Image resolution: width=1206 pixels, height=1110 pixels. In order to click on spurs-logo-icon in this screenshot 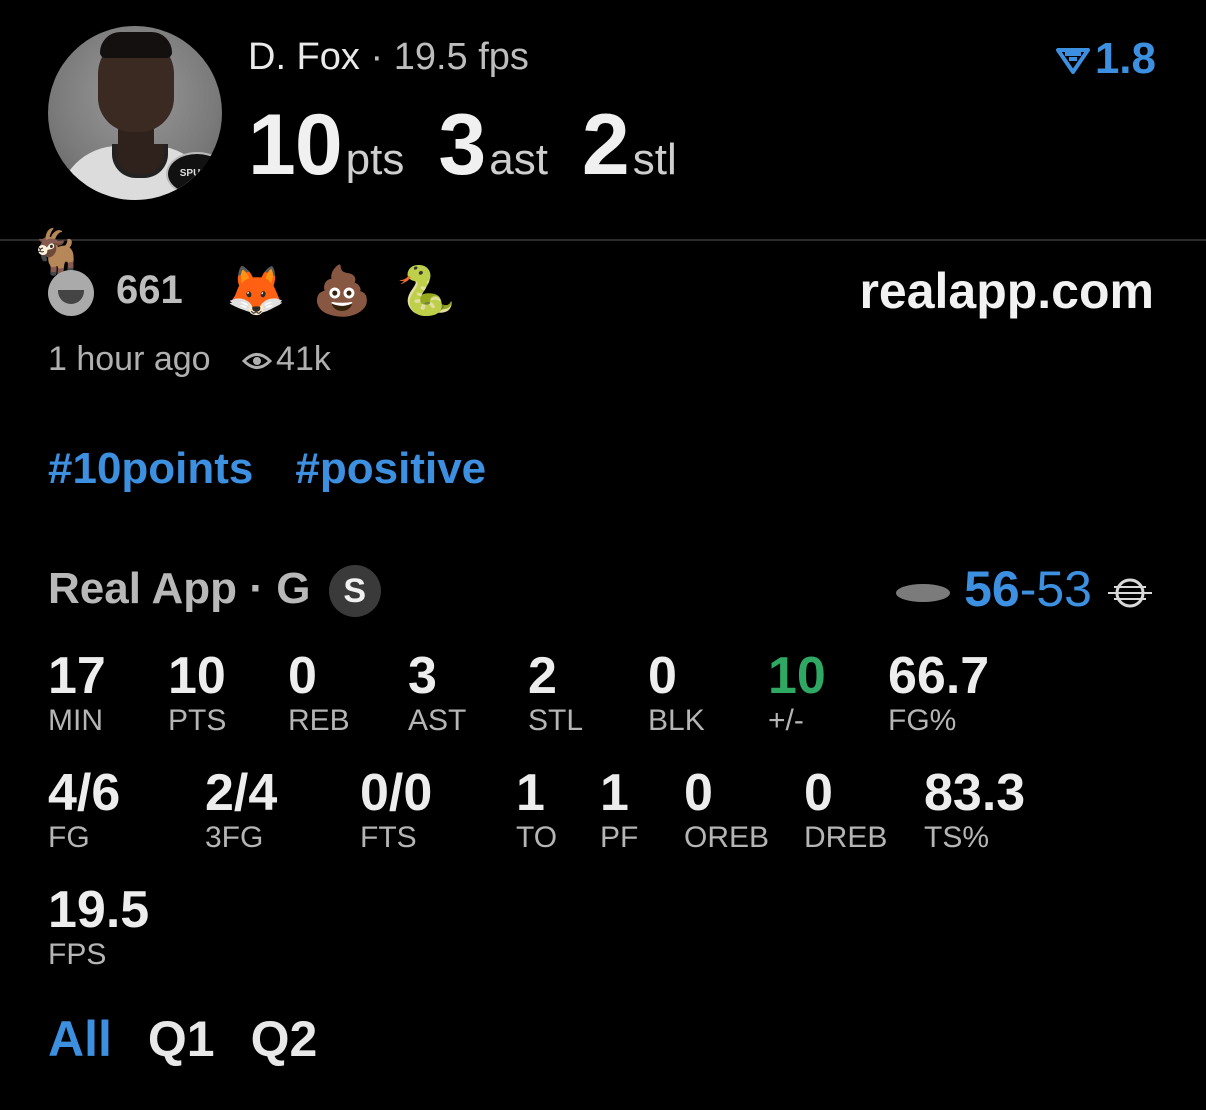, I will do `click(923, 592)`.